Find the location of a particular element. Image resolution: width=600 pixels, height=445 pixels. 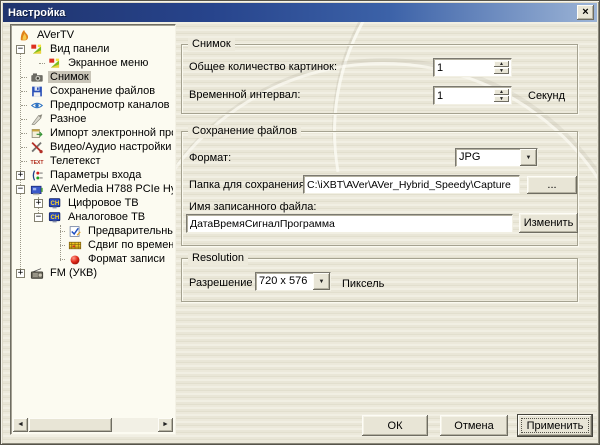

tree-item-label: Предпросмотр каналов is located at coordinates (110, 105).